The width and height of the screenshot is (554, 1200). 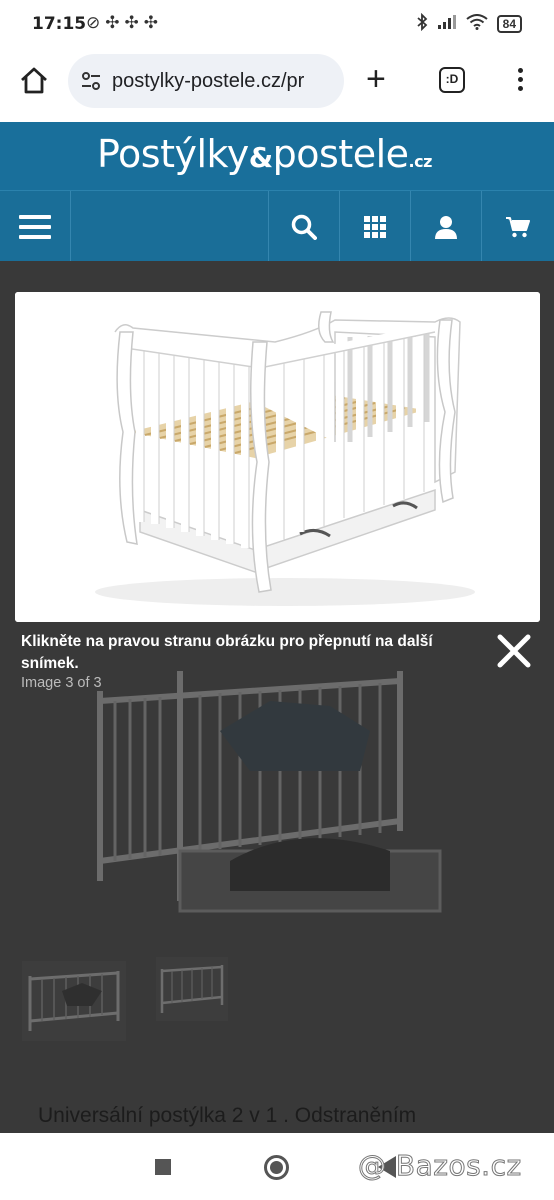 I want to click on recents-button, so click(x=163, y=1167).